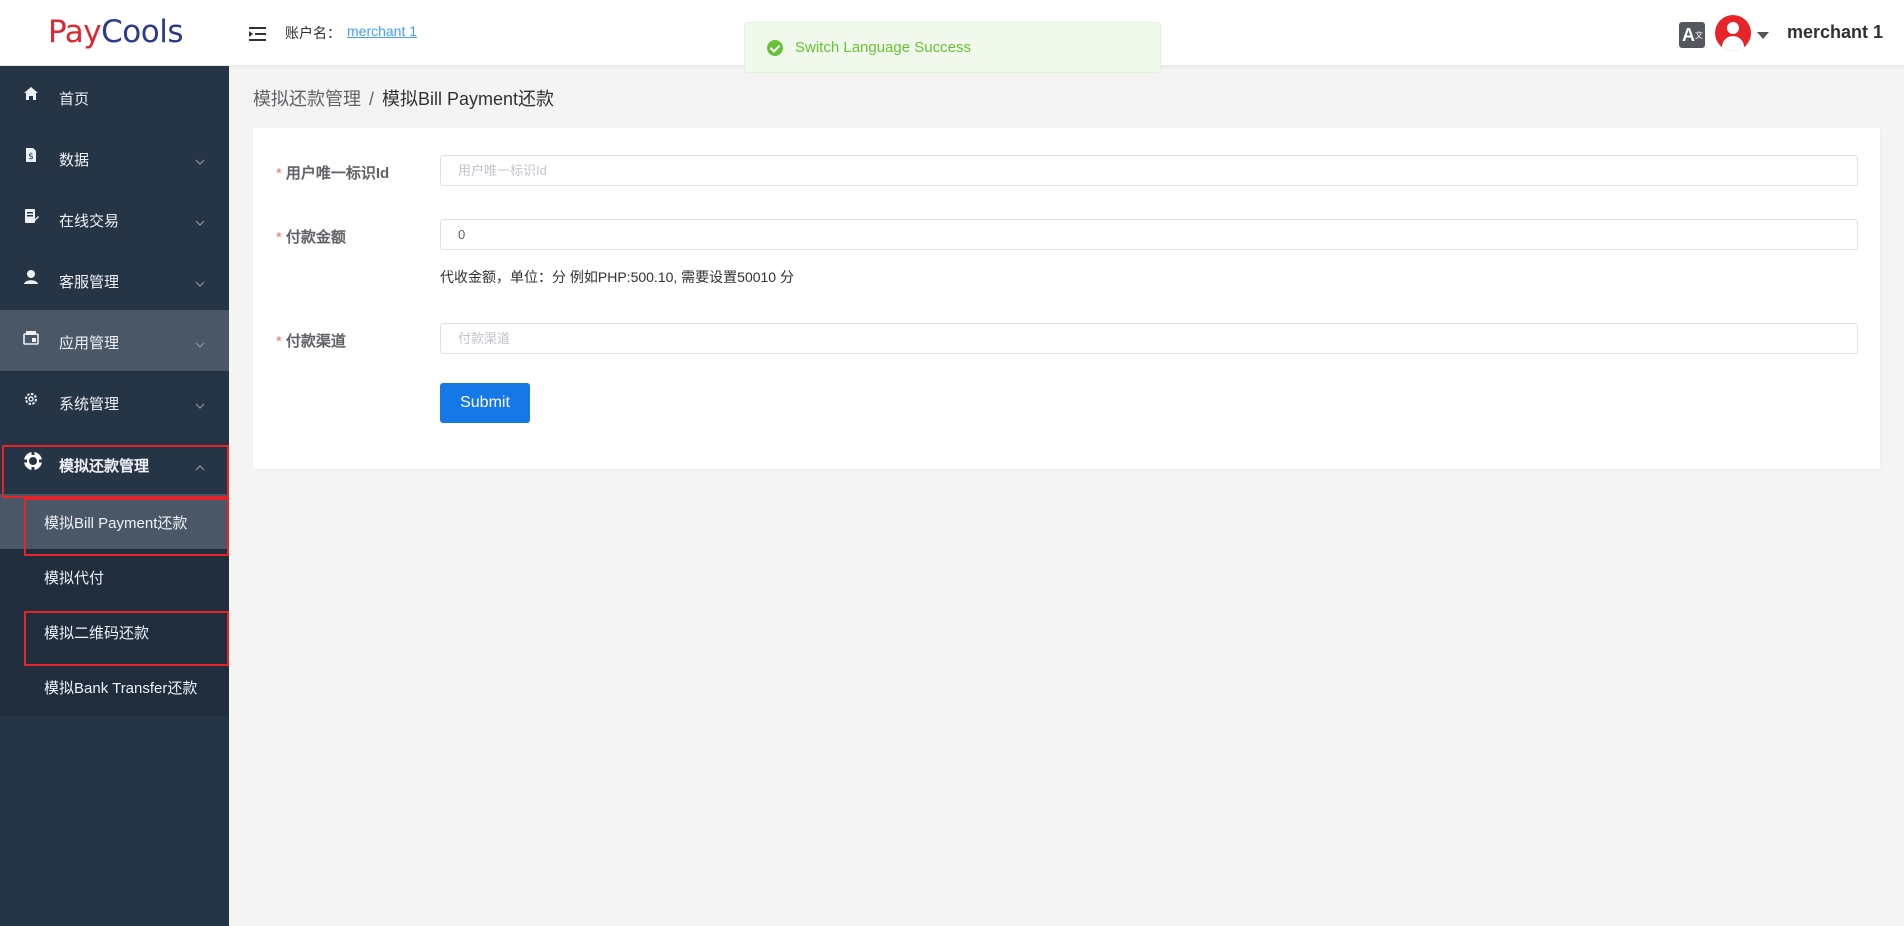  Describe the element at coordinates (1149, 170) in the screenshot. I see `user-id-input` at that location.